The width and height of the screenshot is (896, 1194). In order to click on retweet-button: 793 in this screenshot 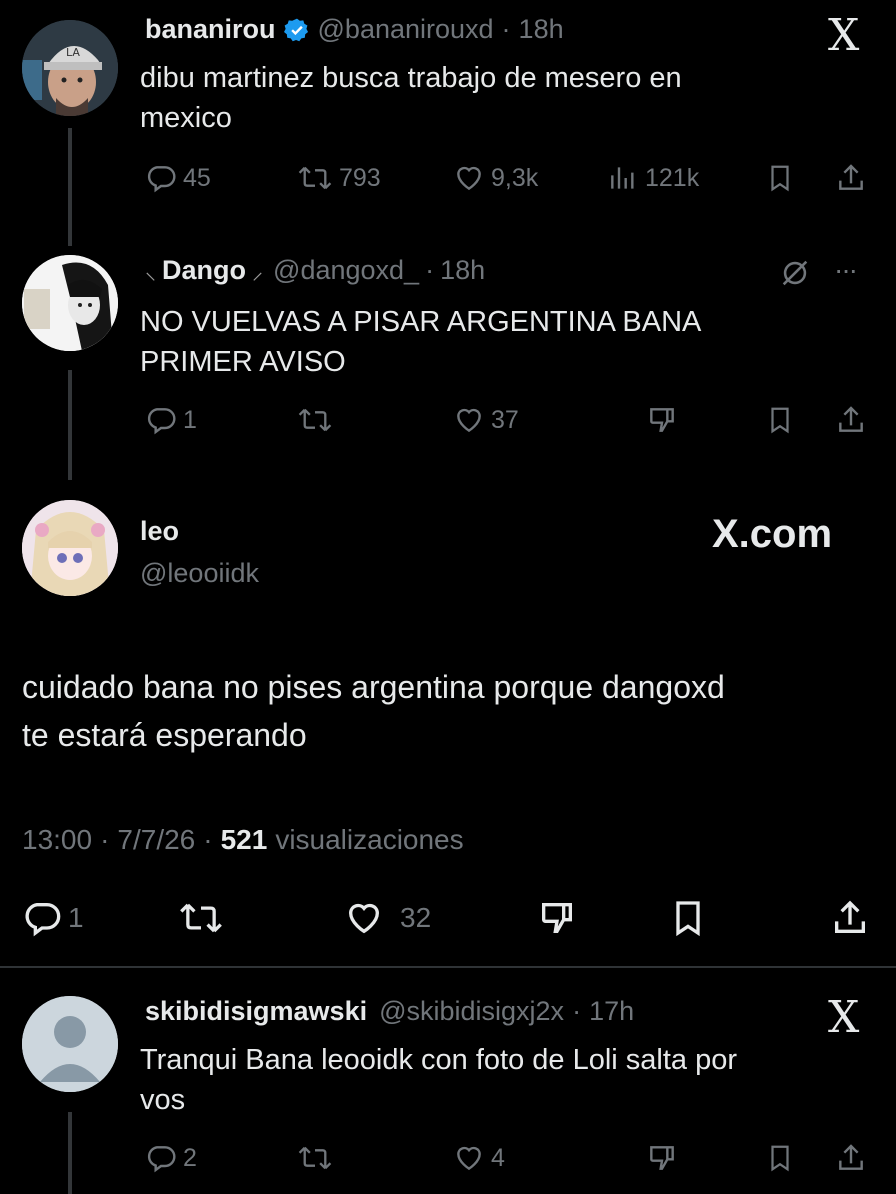, I will do `click(339, 178)`.